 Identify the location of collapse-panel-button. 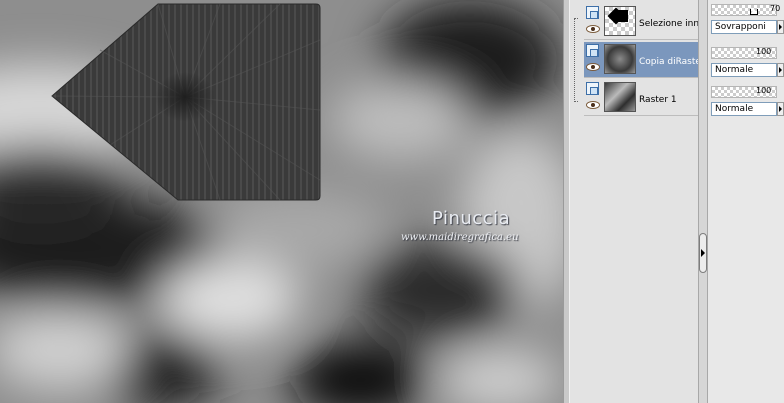
(703, 253).